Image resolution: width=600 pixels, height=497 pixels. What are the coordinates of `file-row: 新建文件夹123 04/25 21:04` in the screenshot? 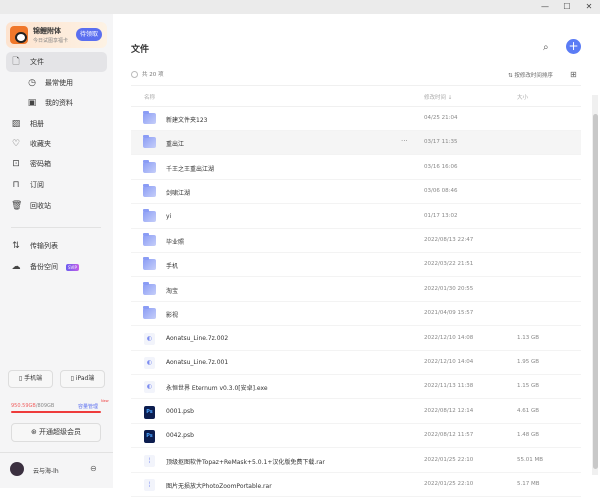 It's located at (356, 119).